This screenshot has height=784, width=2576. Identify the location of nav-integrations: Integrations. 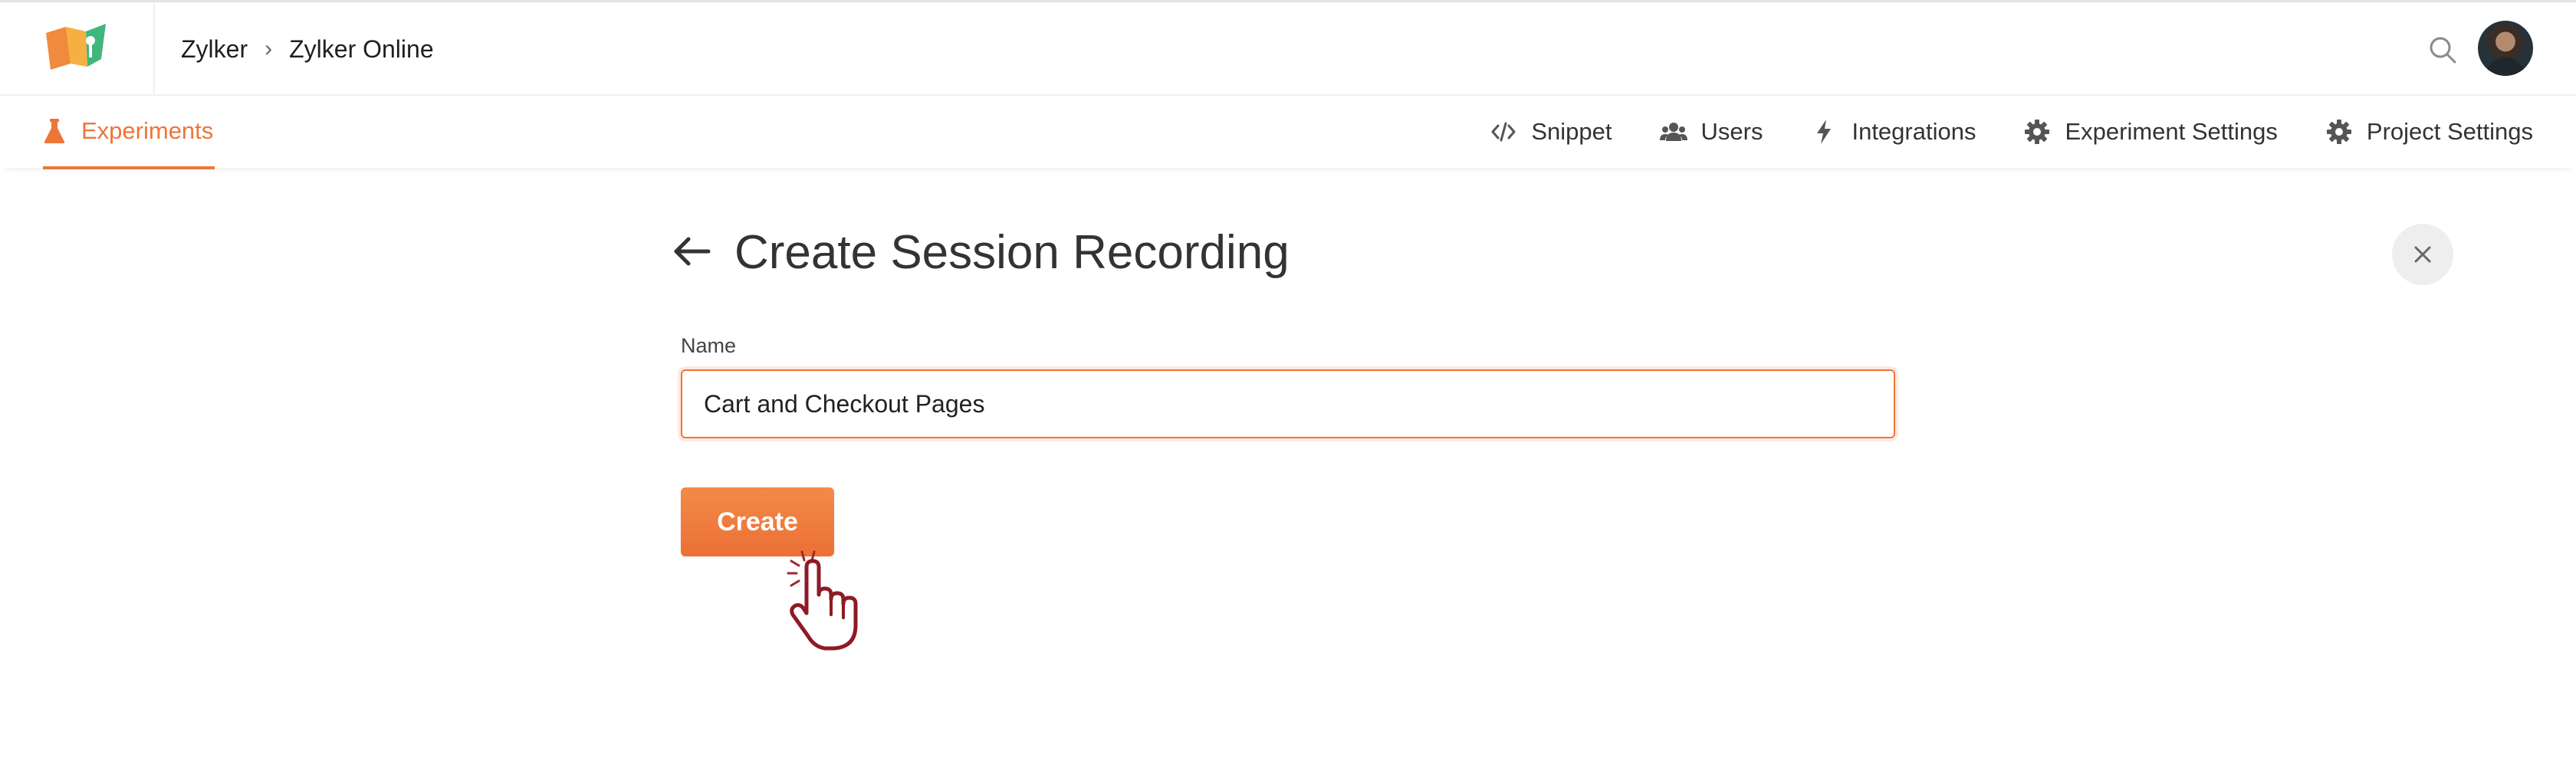
(1893, 132).